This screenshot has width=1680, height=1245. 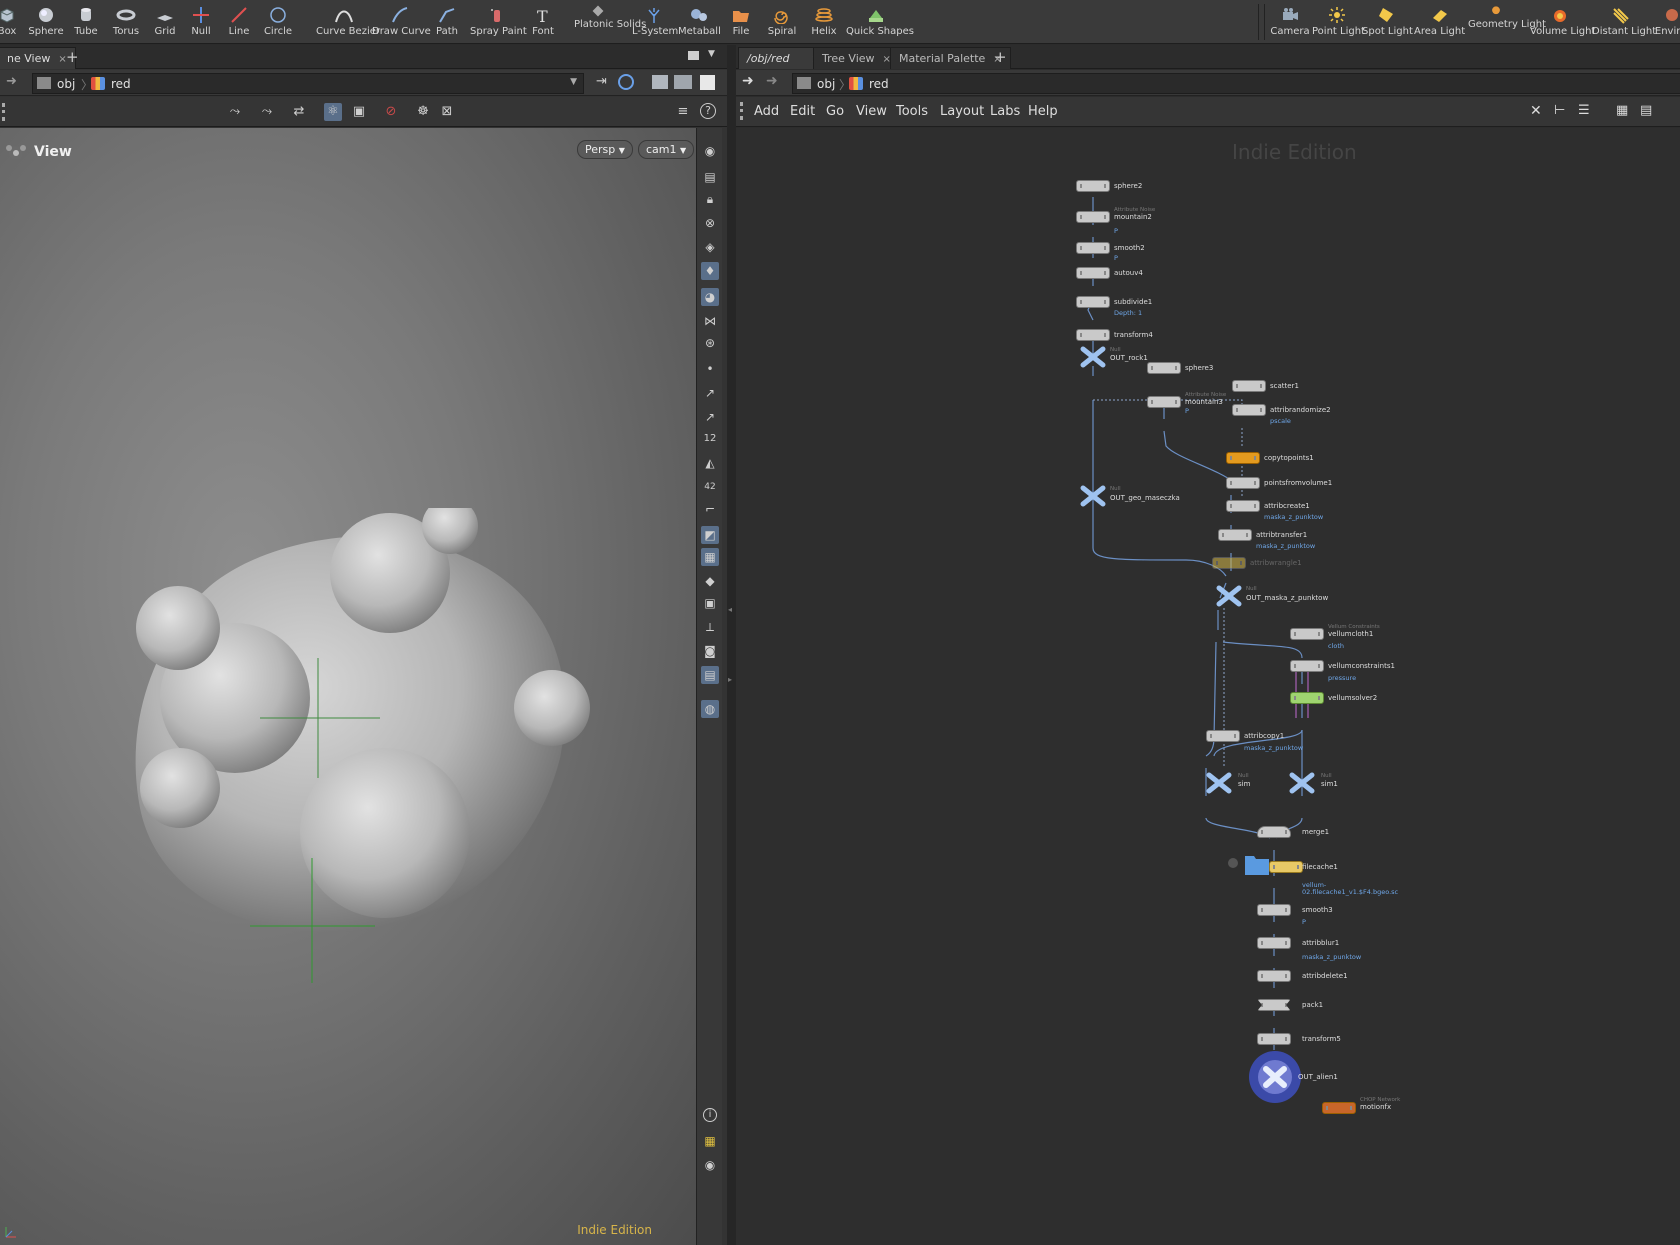 What do you see at coordinates (299, 112) in the screenshot?
I see `secure-selection-icon: ⇄` at bounding box center [299, 112].